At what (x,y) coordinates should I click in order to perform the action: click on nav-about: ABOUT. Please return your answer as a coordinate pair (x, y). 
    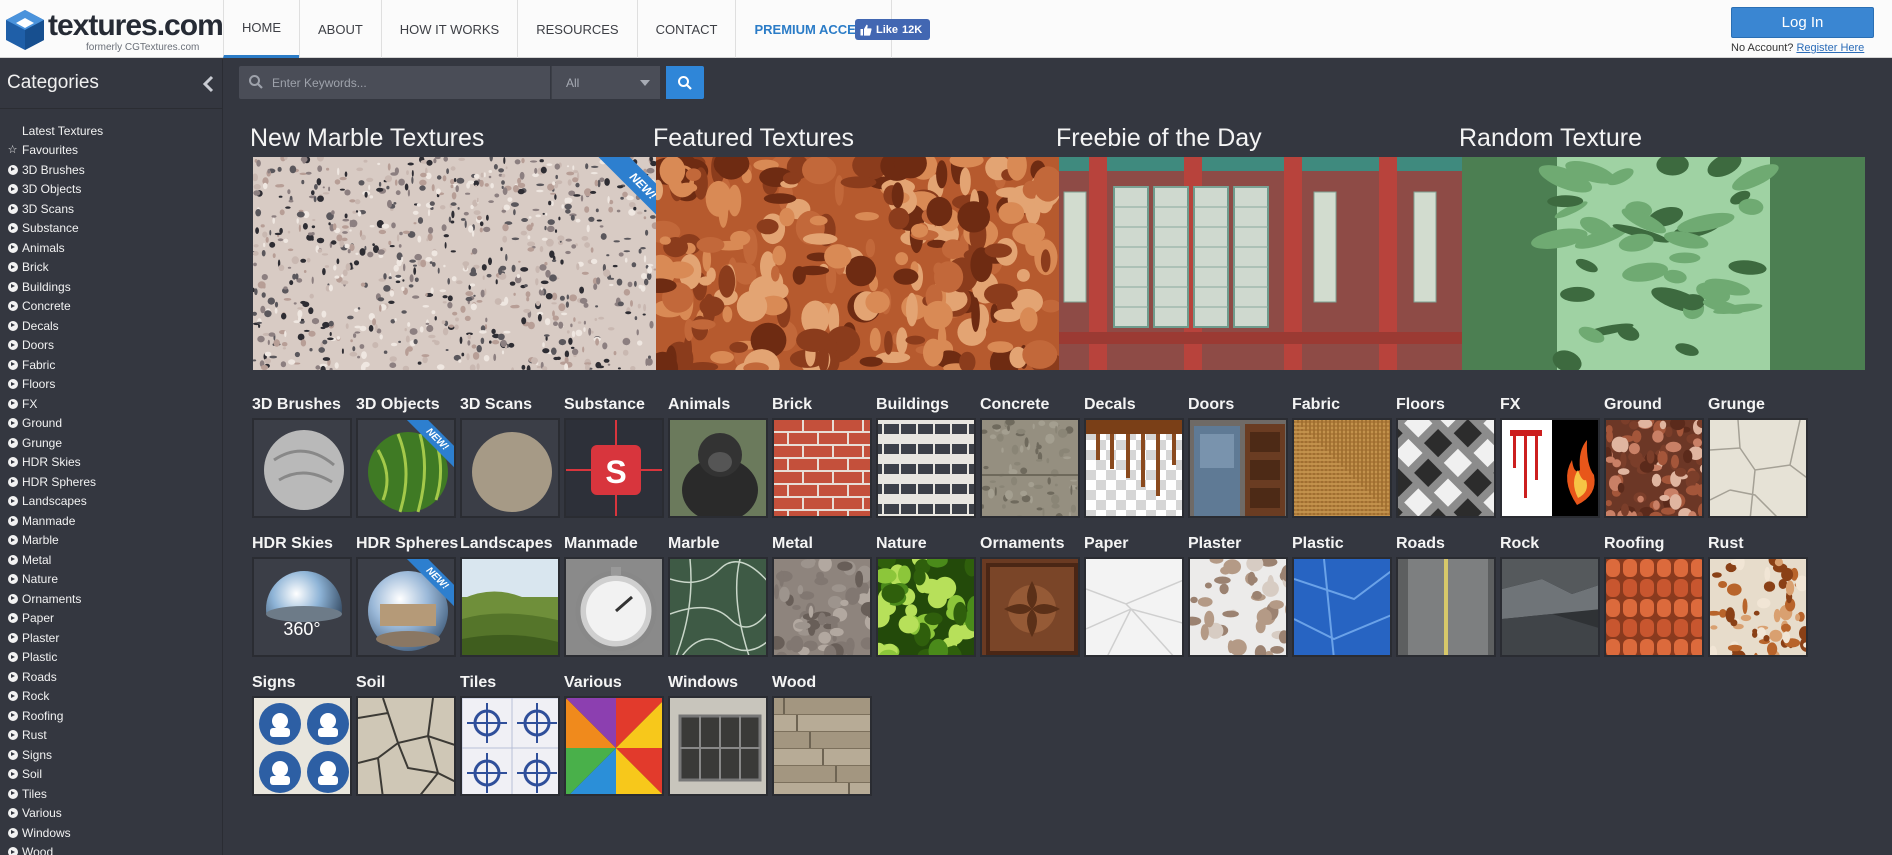
    Looking at the image, I should click on (340, 29).